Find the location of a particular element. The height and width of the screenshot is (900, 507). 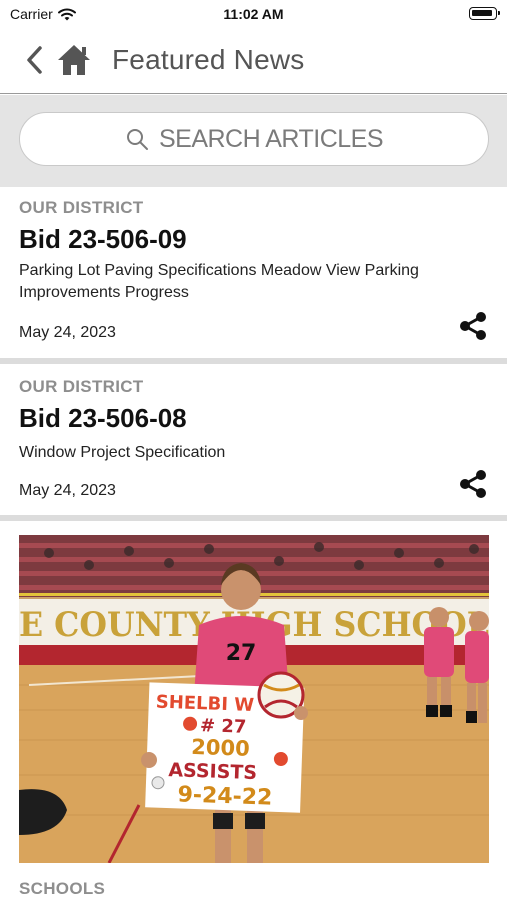

search-icon is located at coordinates (137, 139).